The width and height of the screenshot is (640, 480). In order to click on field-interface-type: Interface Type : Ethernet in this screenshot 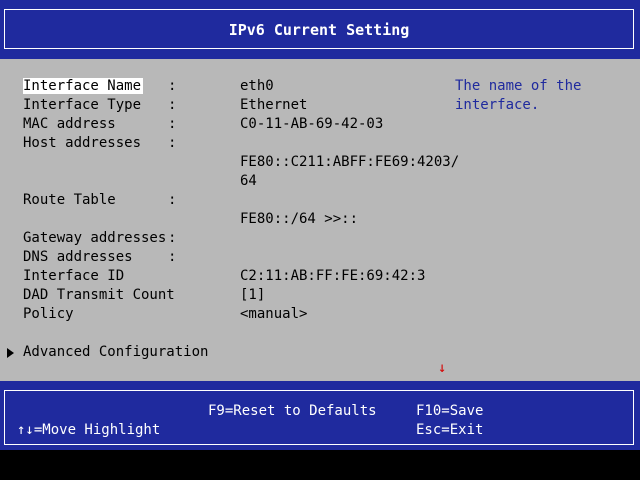, I will do `click(225, 106)`.